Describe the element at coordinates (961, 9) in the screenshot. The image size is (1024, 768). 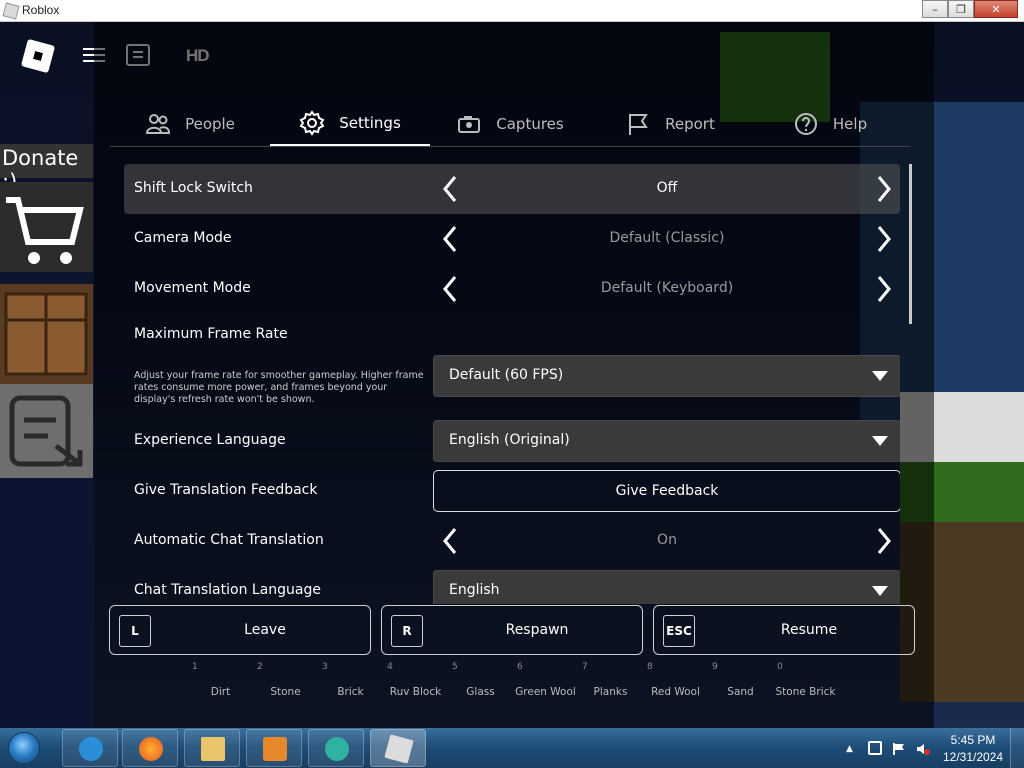
I see `restore-button: ❐` at that location.